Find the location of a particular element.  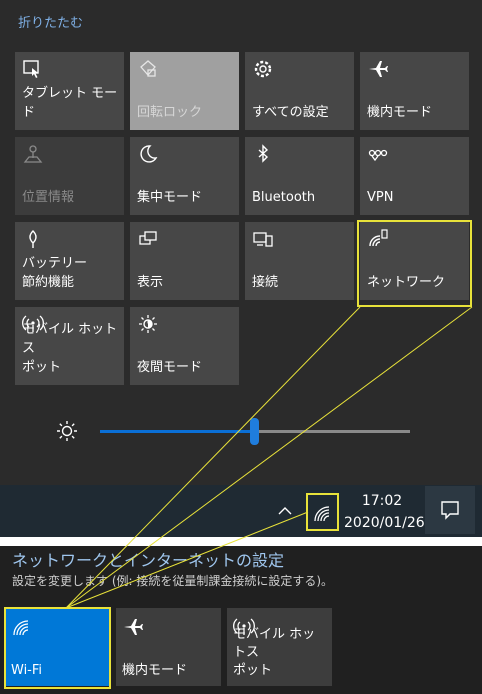

clock-date: 2020/01/26 is located at coordinates (384, 523).